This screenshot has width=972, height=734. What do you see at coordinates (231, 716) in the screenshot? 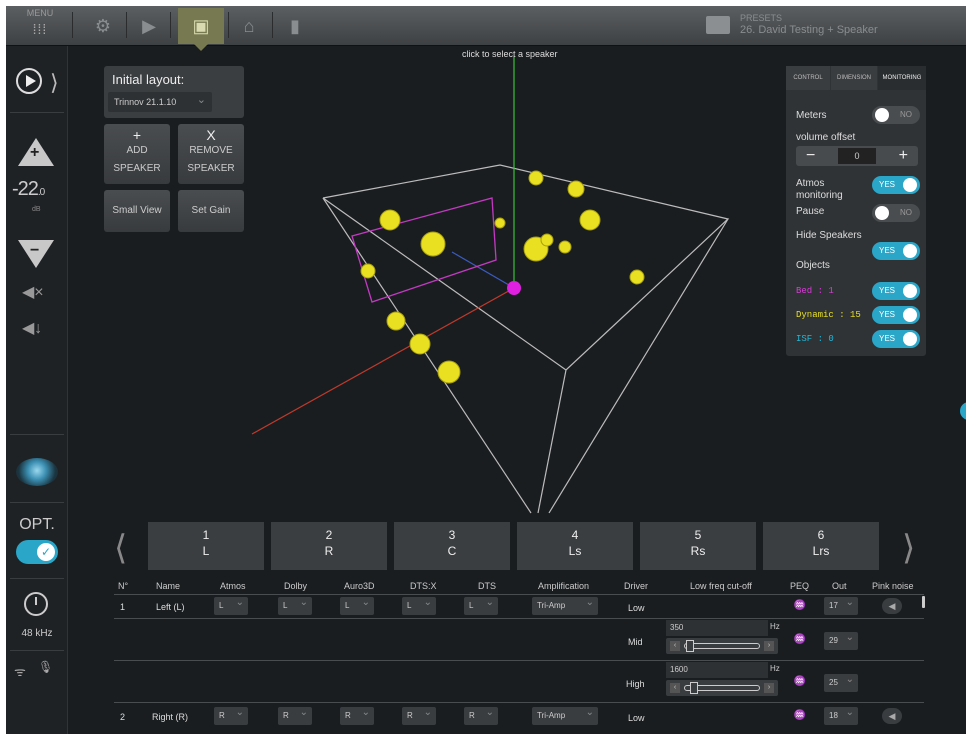
I see `atmos-select: R` at bounding box center [231, 716].